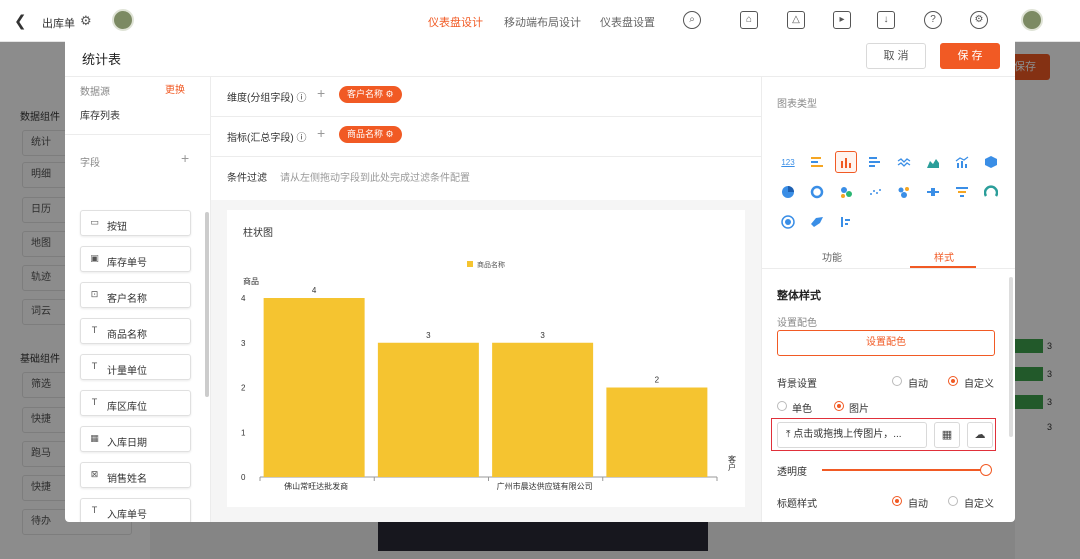 This screenshot has height=559, width=1080. What do you see at coordinates (875, 162) in the screenshot?
I see `chart-type-bar-stacked-icon` at bounding box center [875, 162].